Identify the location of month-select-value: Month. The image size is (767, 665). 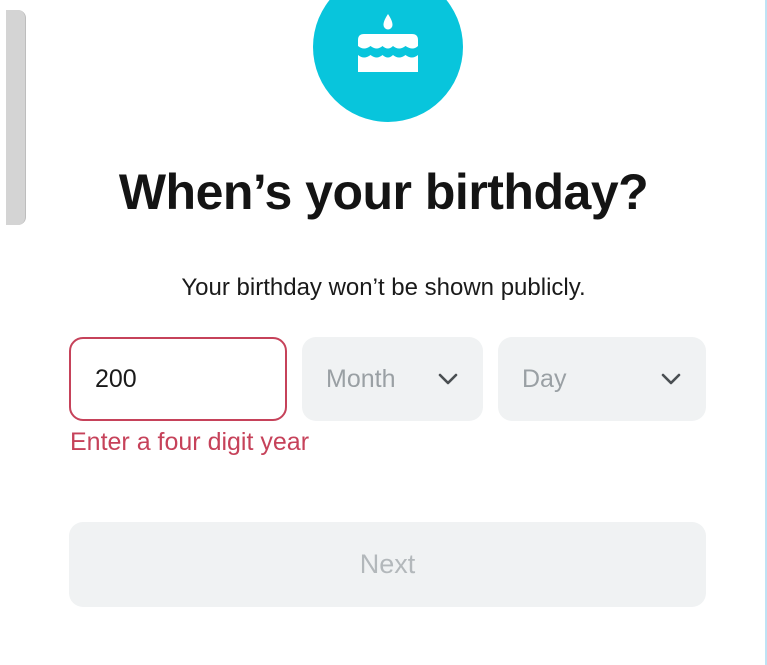
(361, 378).